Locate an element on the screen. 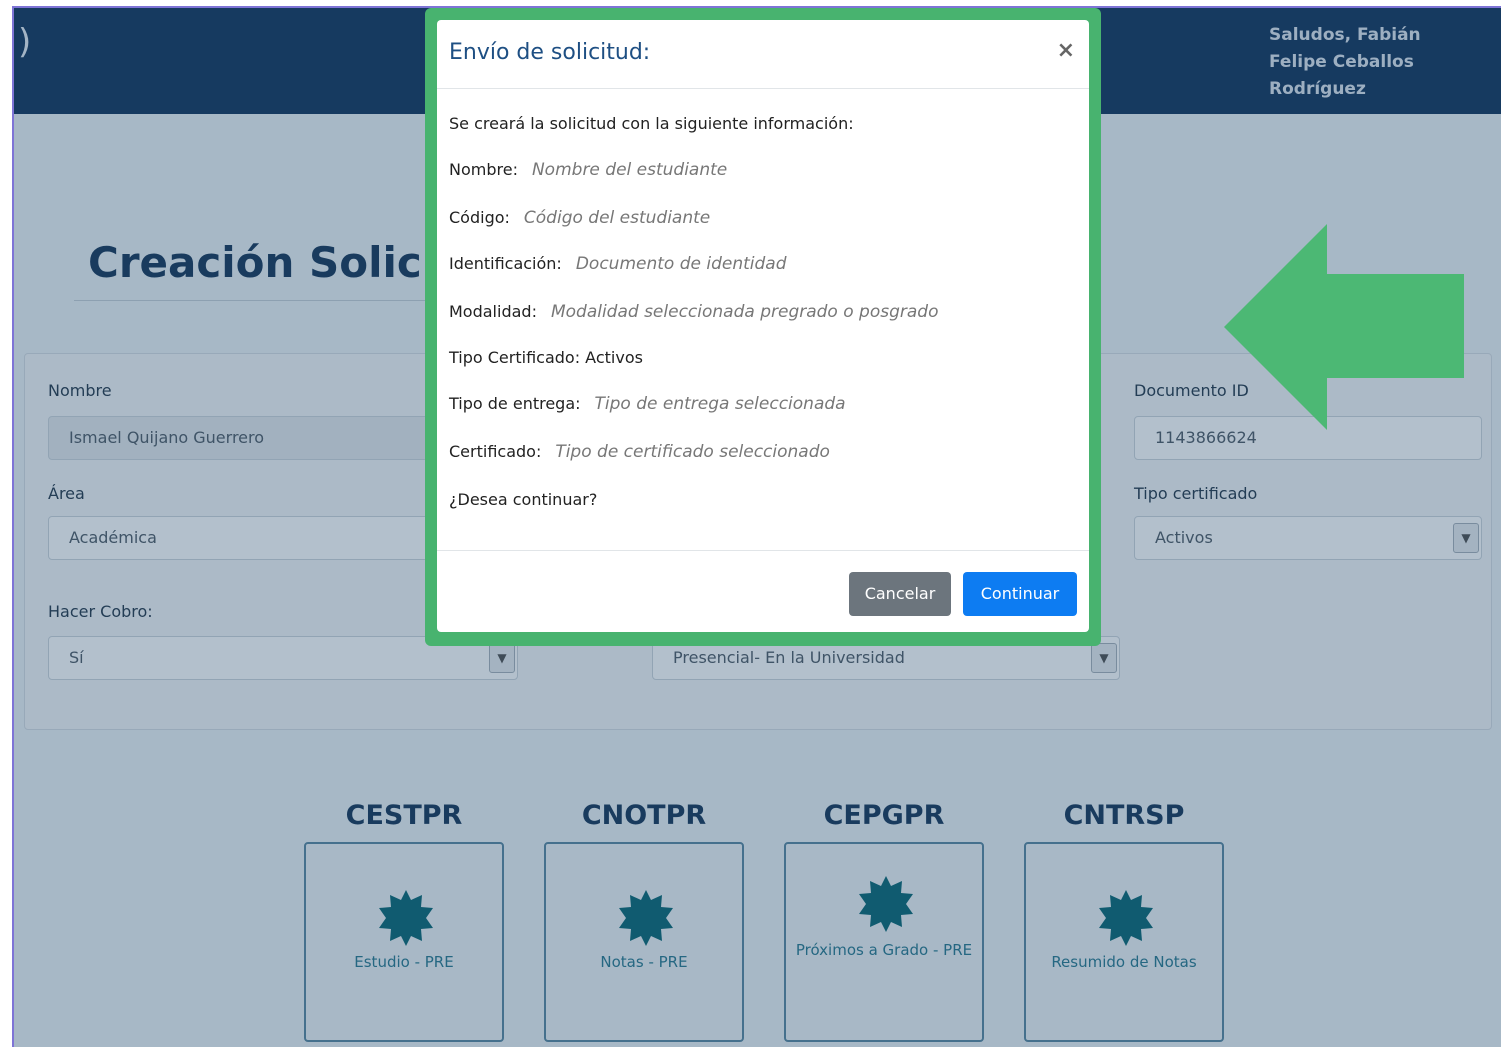 This screenshot has height=1047, width=1501. info-label: Certificado: is located at coordinates (495, 451).